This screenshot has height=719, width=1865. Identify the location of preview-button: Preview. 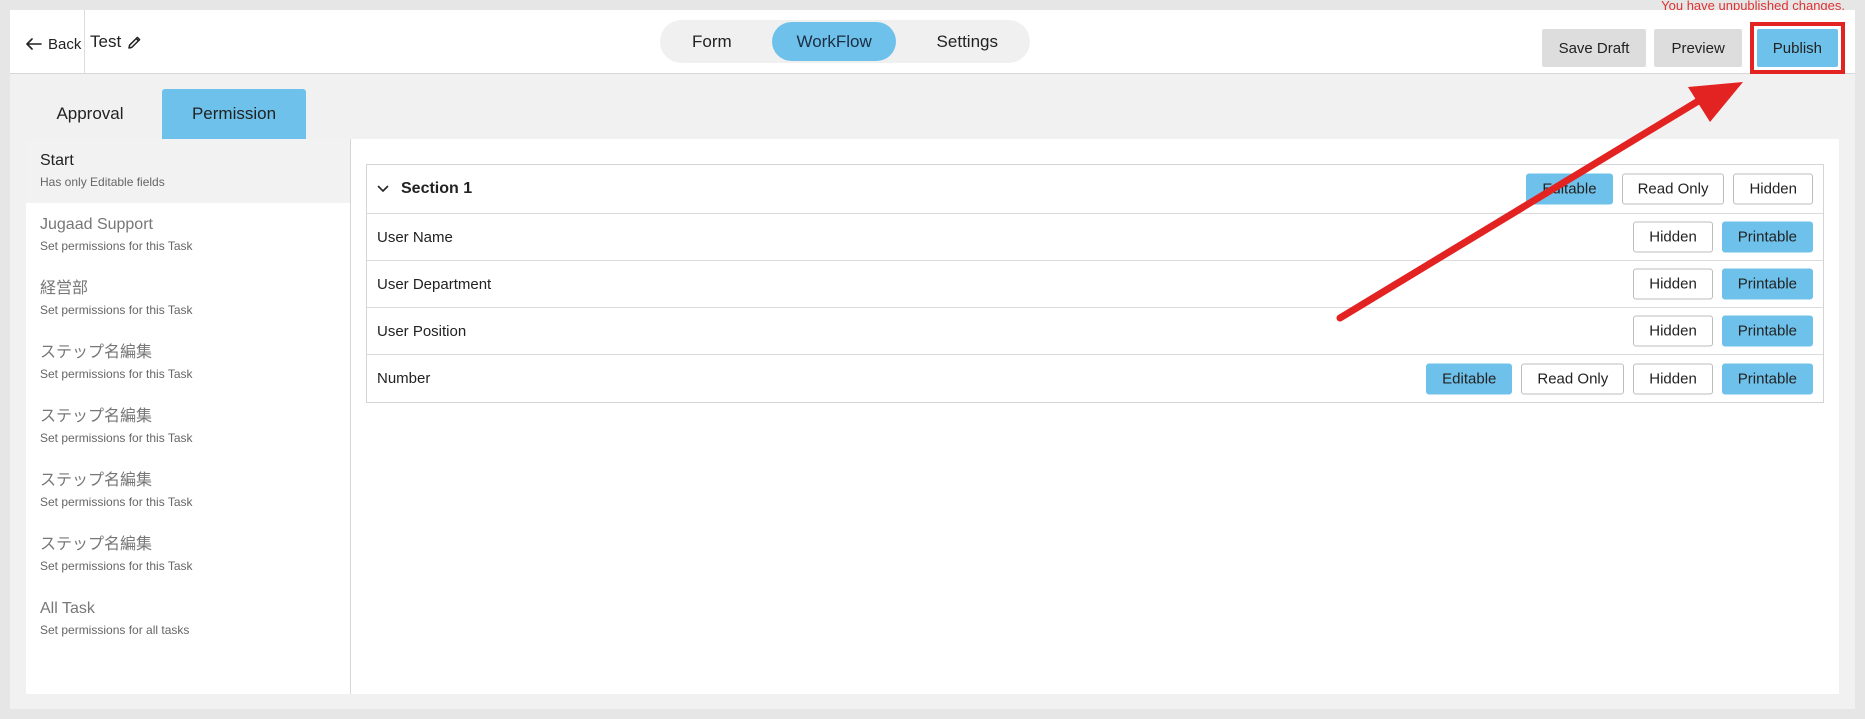
(1698, 48).